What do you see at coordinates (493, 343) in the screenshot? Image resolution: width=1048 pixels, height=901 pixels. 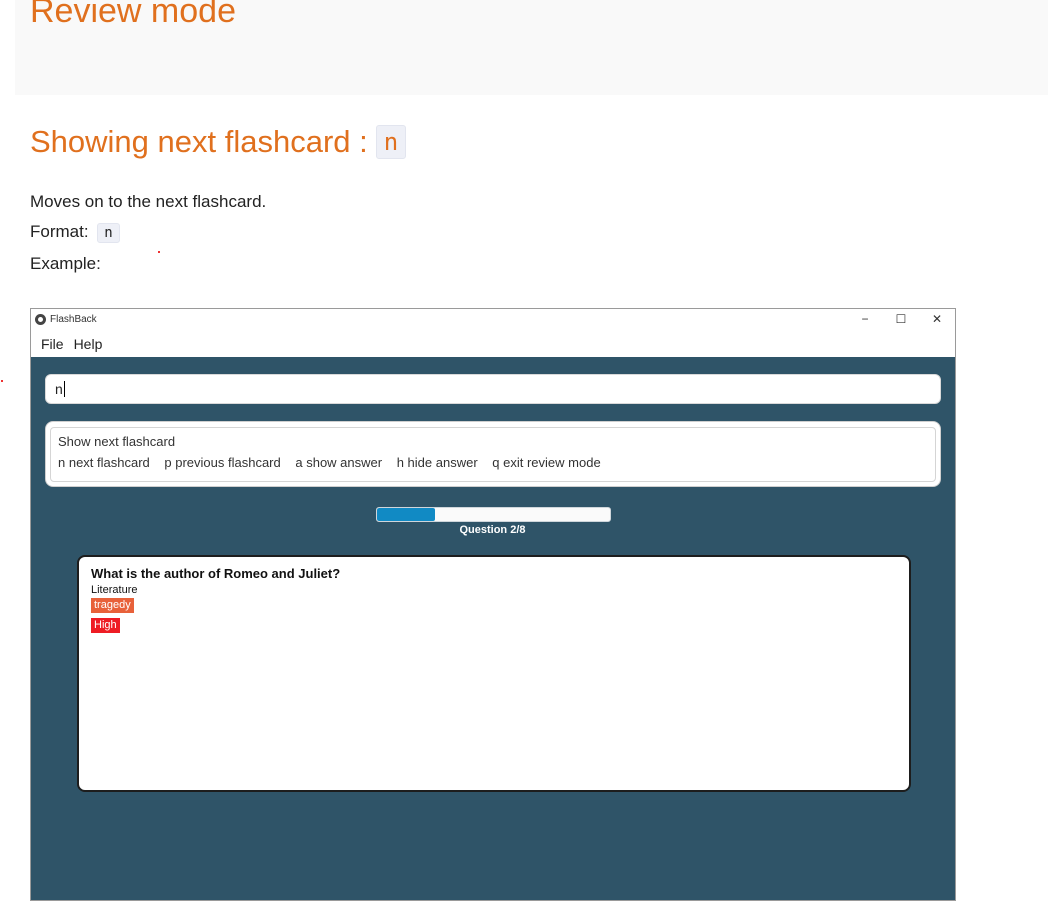 I see `menu-bar: File Help` at bounding box center [493, 343].